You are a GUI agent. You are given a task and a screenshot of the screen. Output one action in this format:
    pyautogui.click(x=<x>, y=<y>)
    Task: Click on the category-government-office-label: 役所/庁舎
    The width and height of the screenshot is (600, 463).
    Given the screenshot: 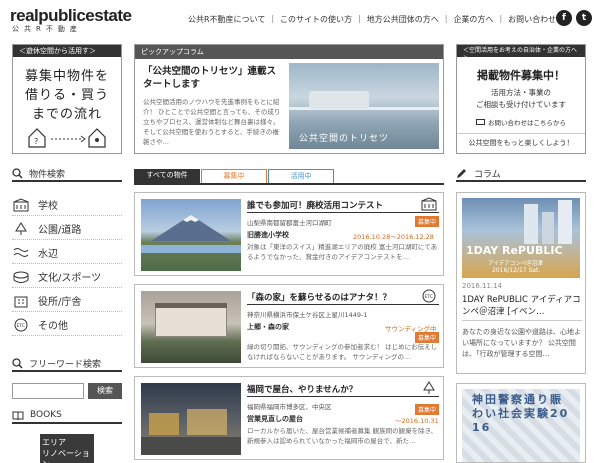 What is the action you would take?
    pyautogui.click(x=60, y=302)
    